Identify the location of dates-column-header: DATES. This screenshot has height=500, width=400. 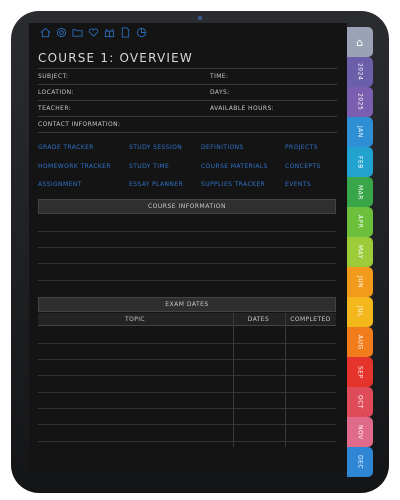
(258, 319).